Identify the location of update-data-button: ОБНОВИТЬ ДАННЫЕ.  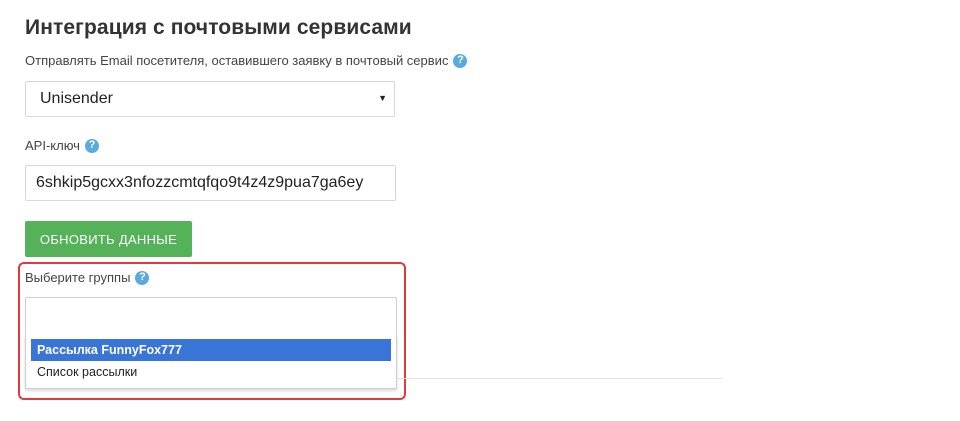
(108, 239).